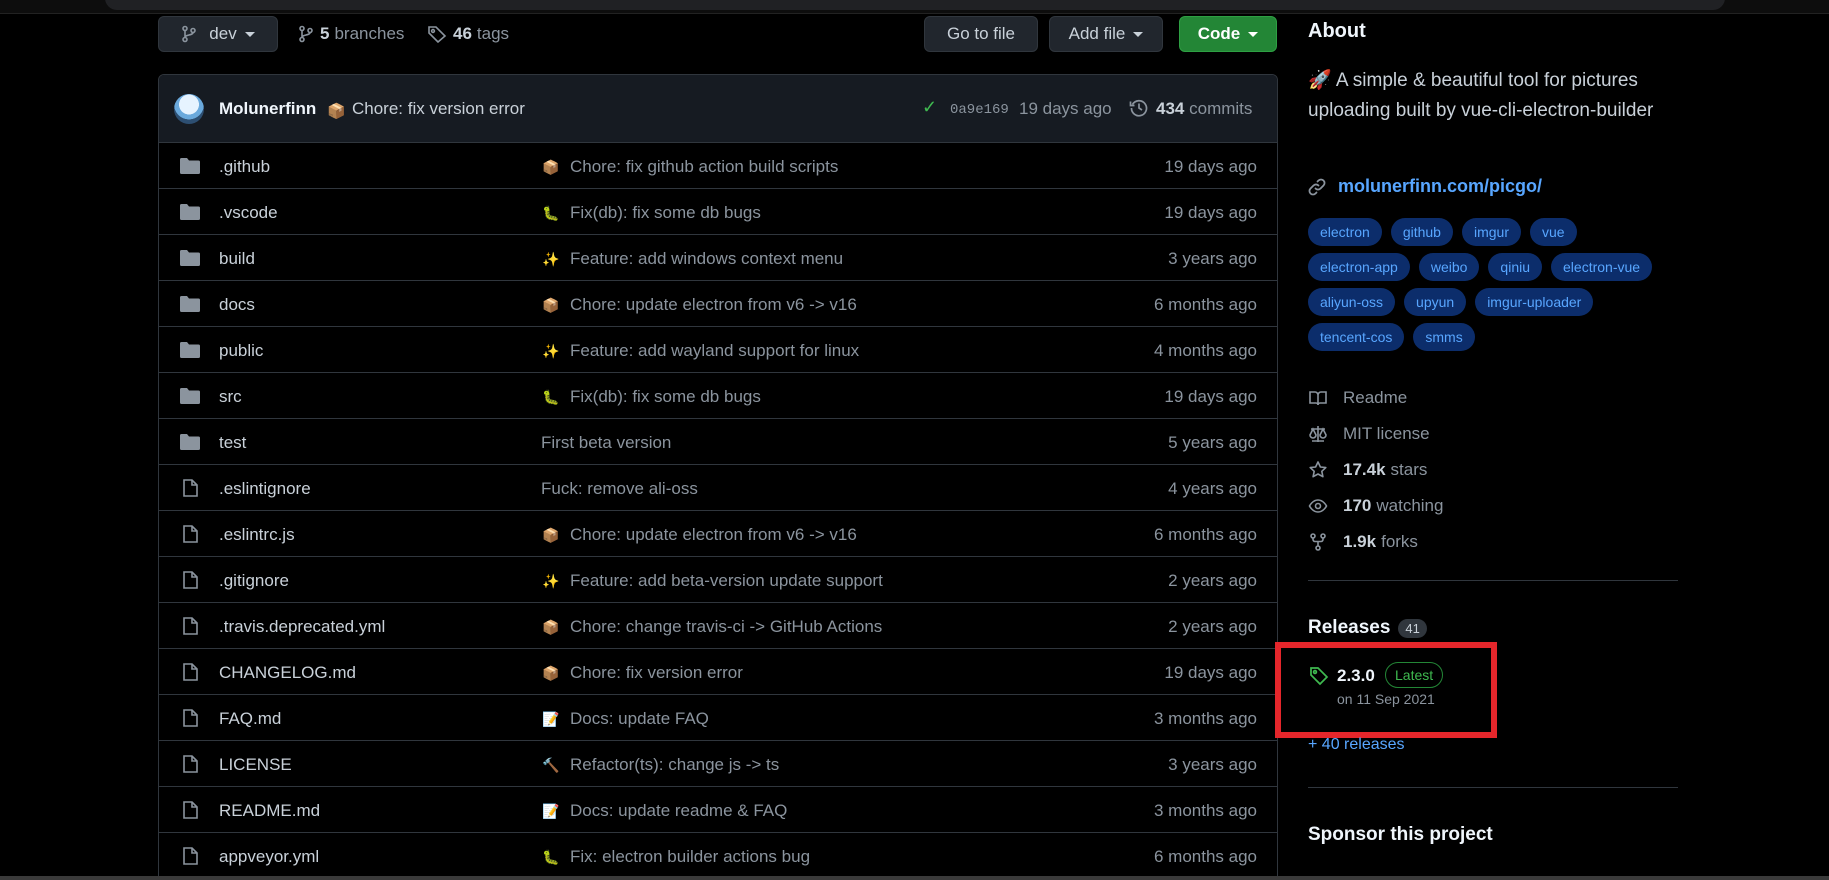 The height and width of the screenshot is (880, 1829). What do you see at coordinates (1204, 109) in the screenshot?
I see `commits-link: 434 commits` at bounding box center [1204, 109].